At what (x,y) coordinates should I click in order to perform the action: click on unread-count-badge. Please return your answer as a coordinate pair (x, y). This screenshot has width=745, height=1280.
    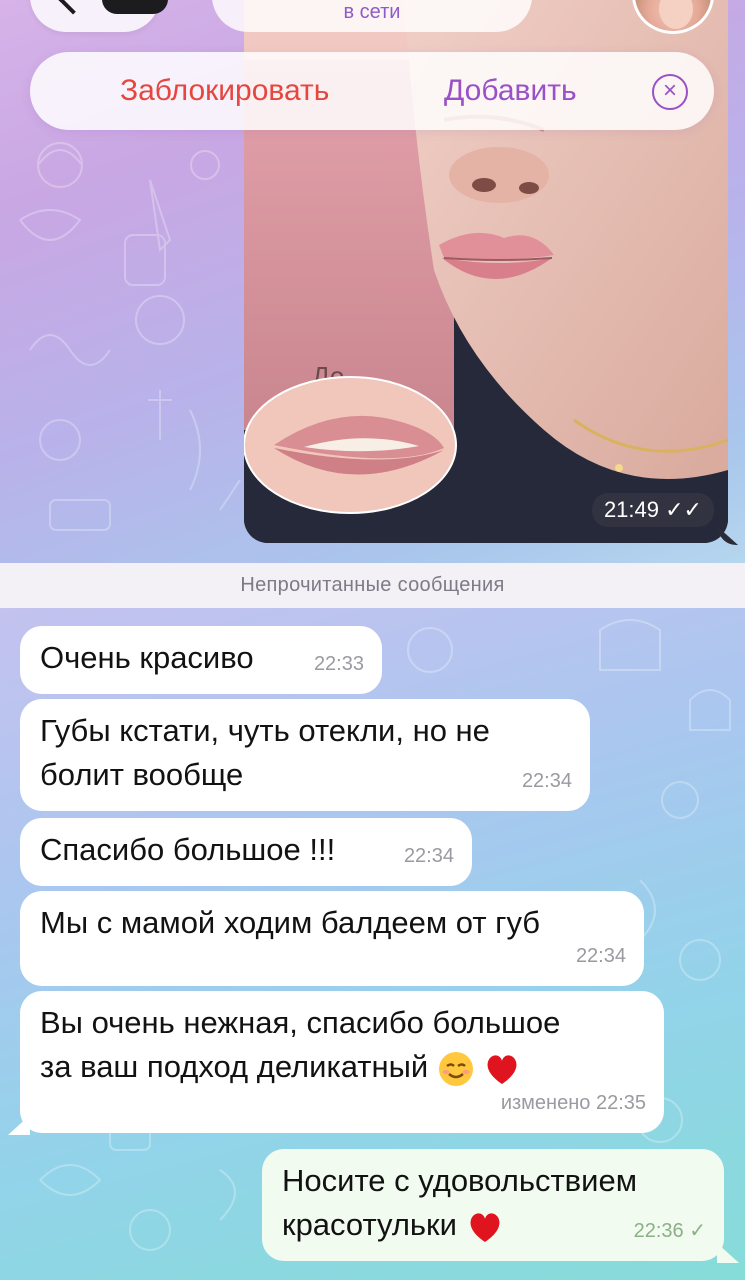
    Looking at the image, I should click on (135, 7).